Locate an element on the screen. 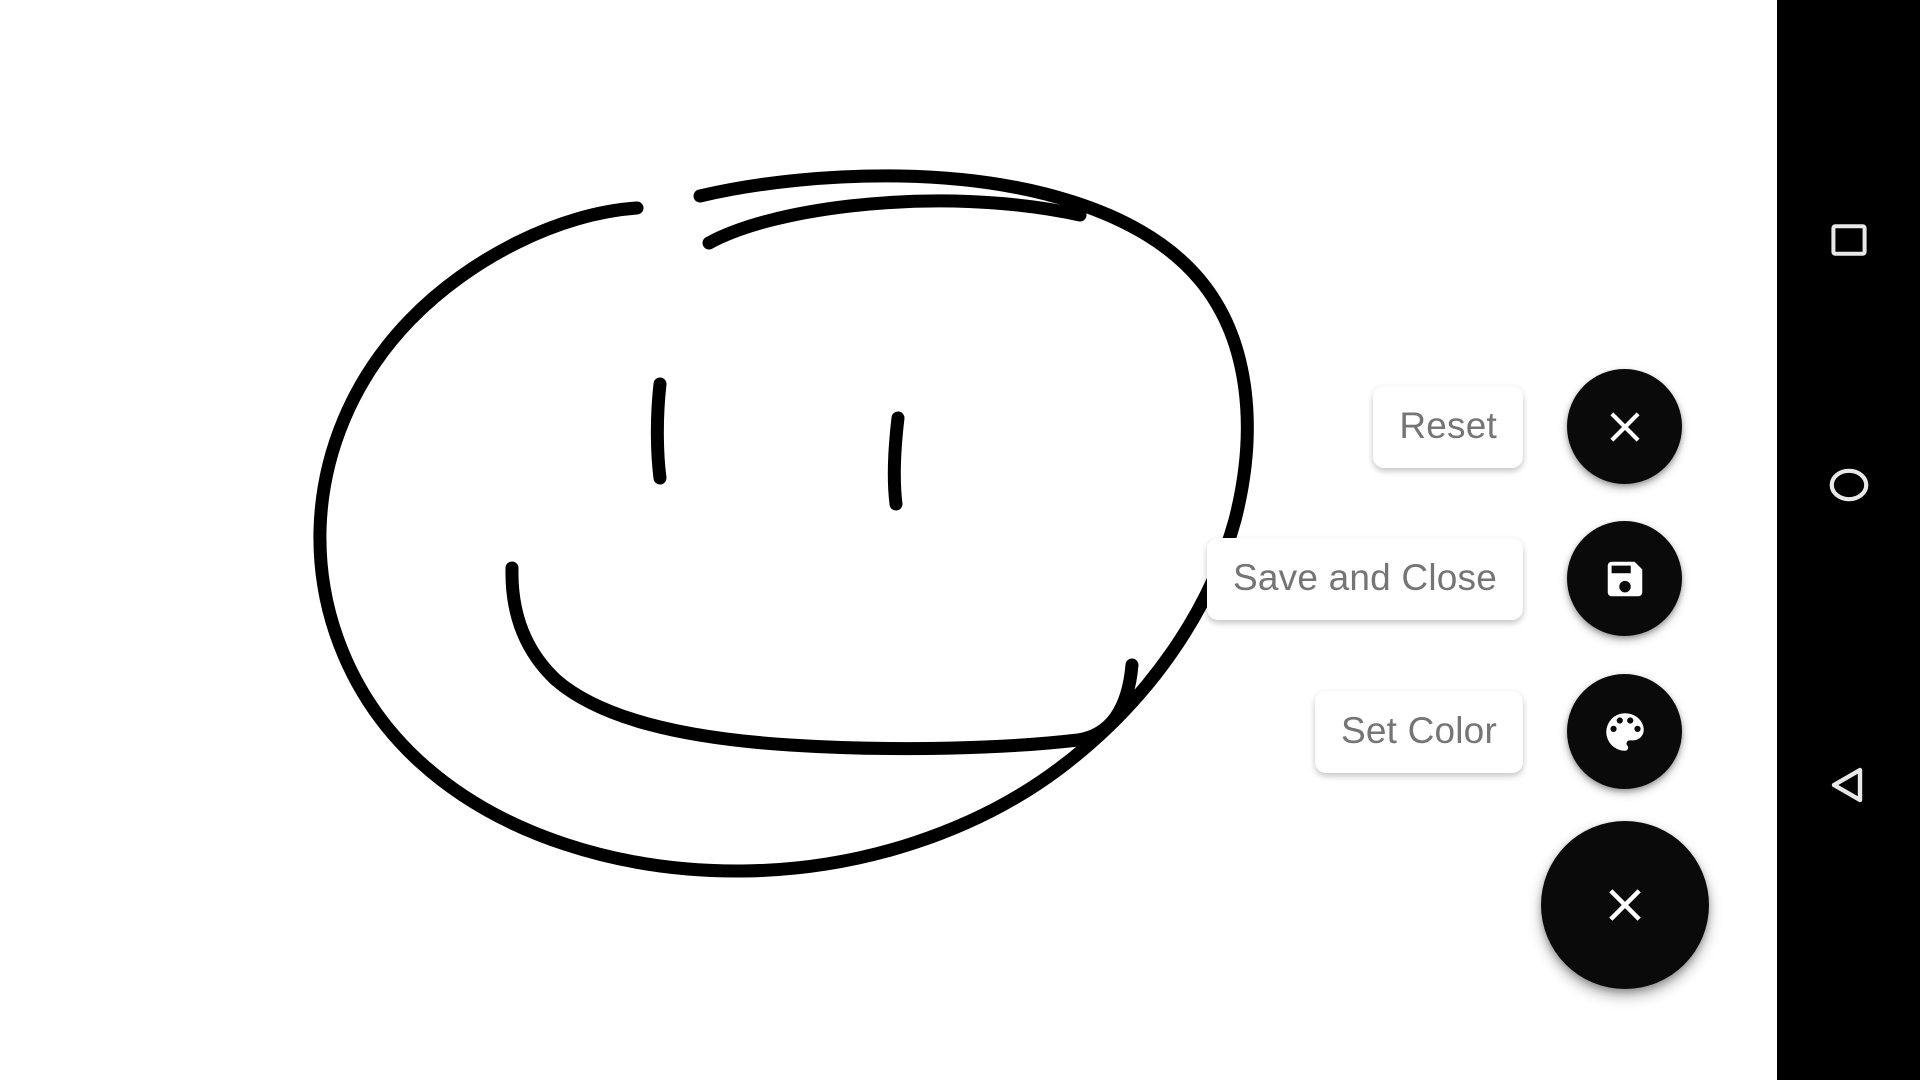 This screenshot has height=1080, width=1920. speed-dial-toggle-button is located at coordinates (1625, 905).